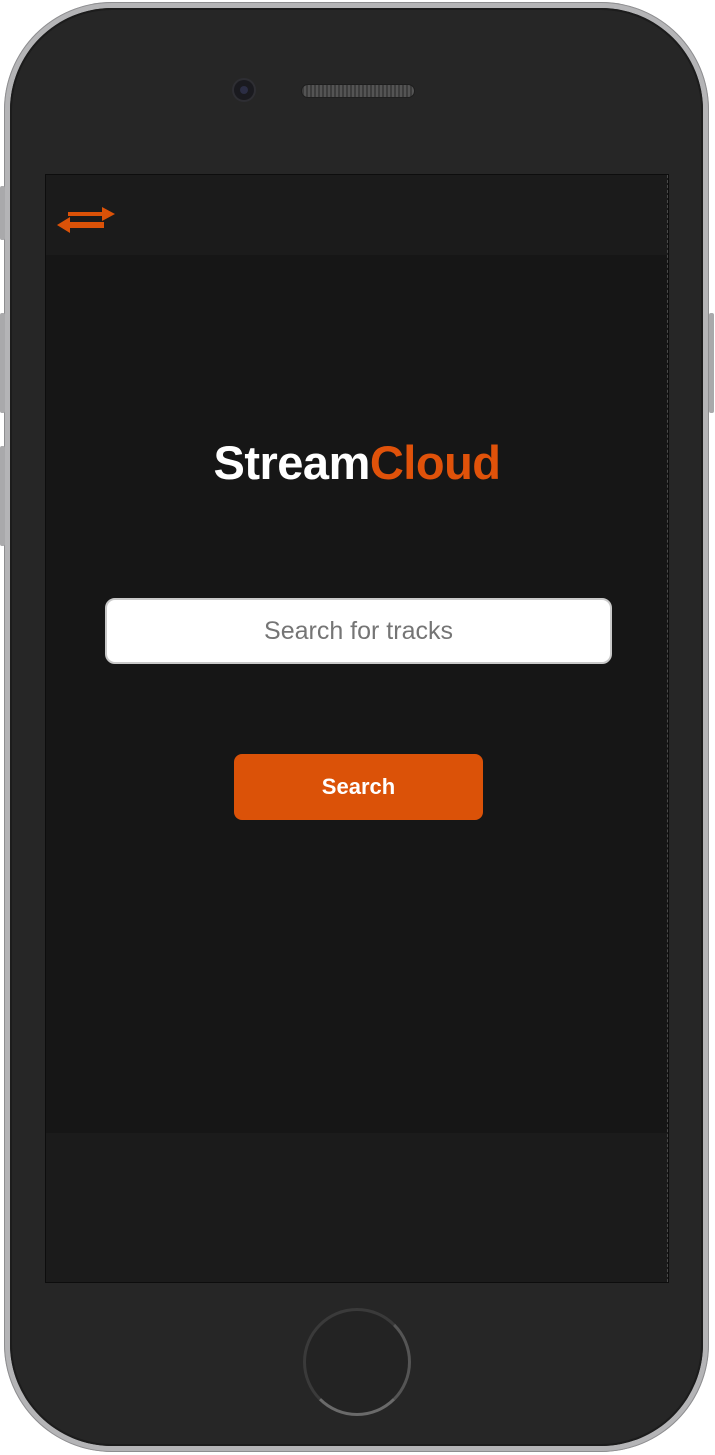  Describe the element at coordinates (244, 90) in the screenshot. I see `front-camera` at that location.